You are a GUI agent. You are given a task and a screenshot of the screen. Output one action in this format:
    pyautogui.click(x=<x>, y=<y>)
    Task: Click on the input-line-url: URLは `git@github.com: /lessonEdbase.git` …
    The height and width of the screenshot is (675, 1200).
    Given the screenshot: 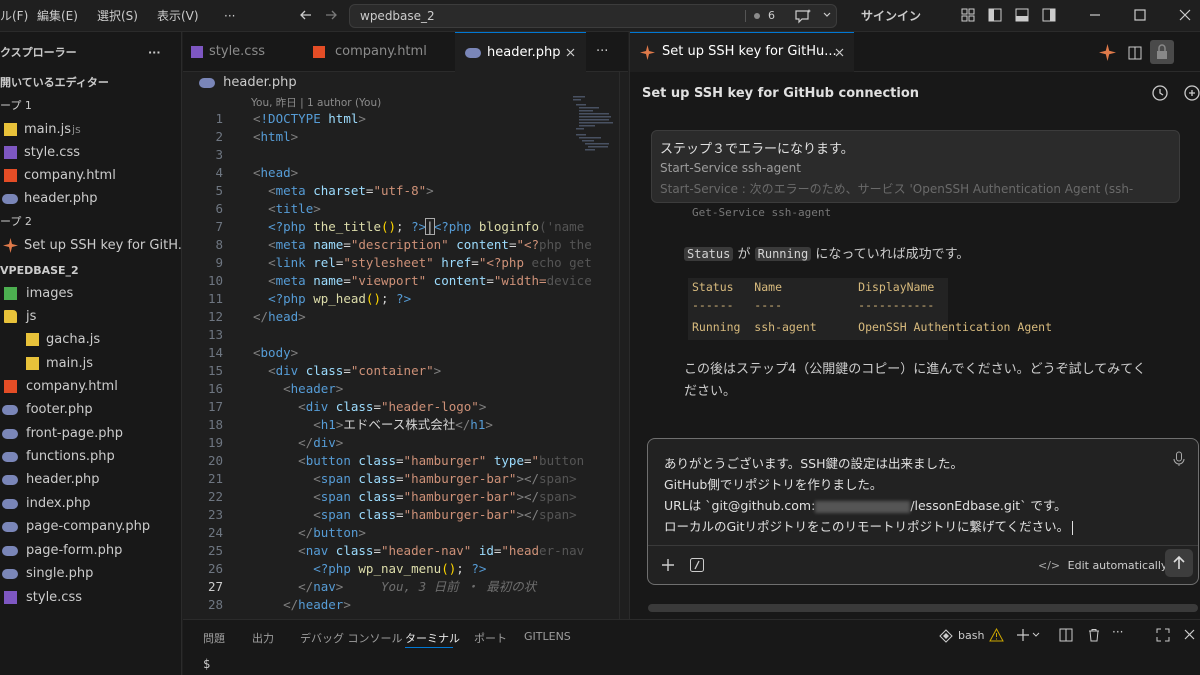 What is the action you would take?
    pyautogui.click(x=865, y=504)
    